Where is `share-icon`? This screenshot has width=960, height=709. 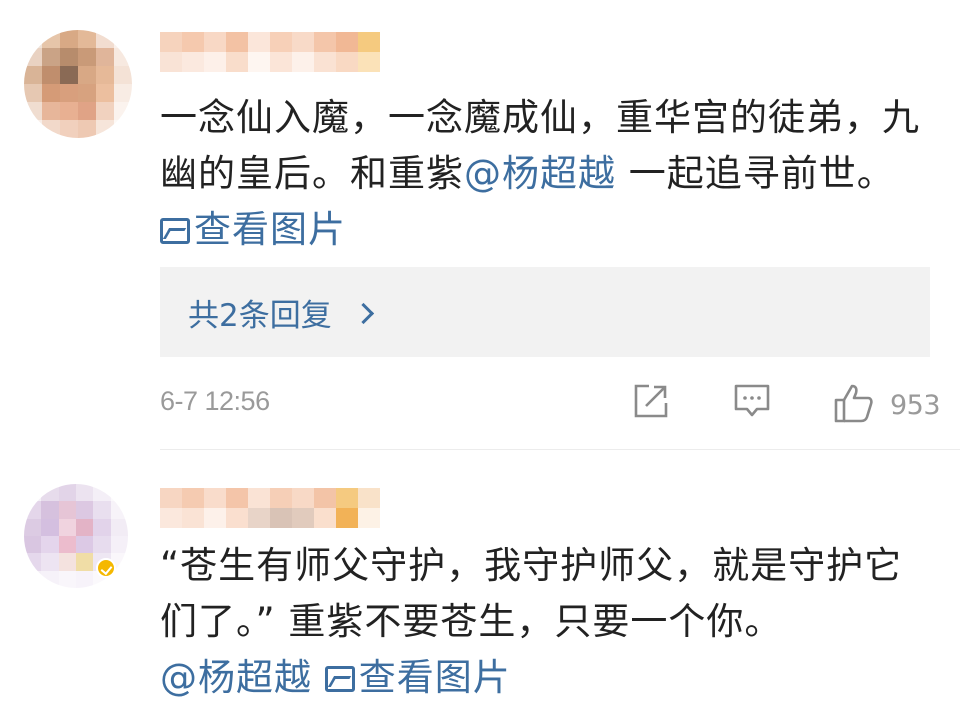
share-icon is located at coordinates (651, 401).